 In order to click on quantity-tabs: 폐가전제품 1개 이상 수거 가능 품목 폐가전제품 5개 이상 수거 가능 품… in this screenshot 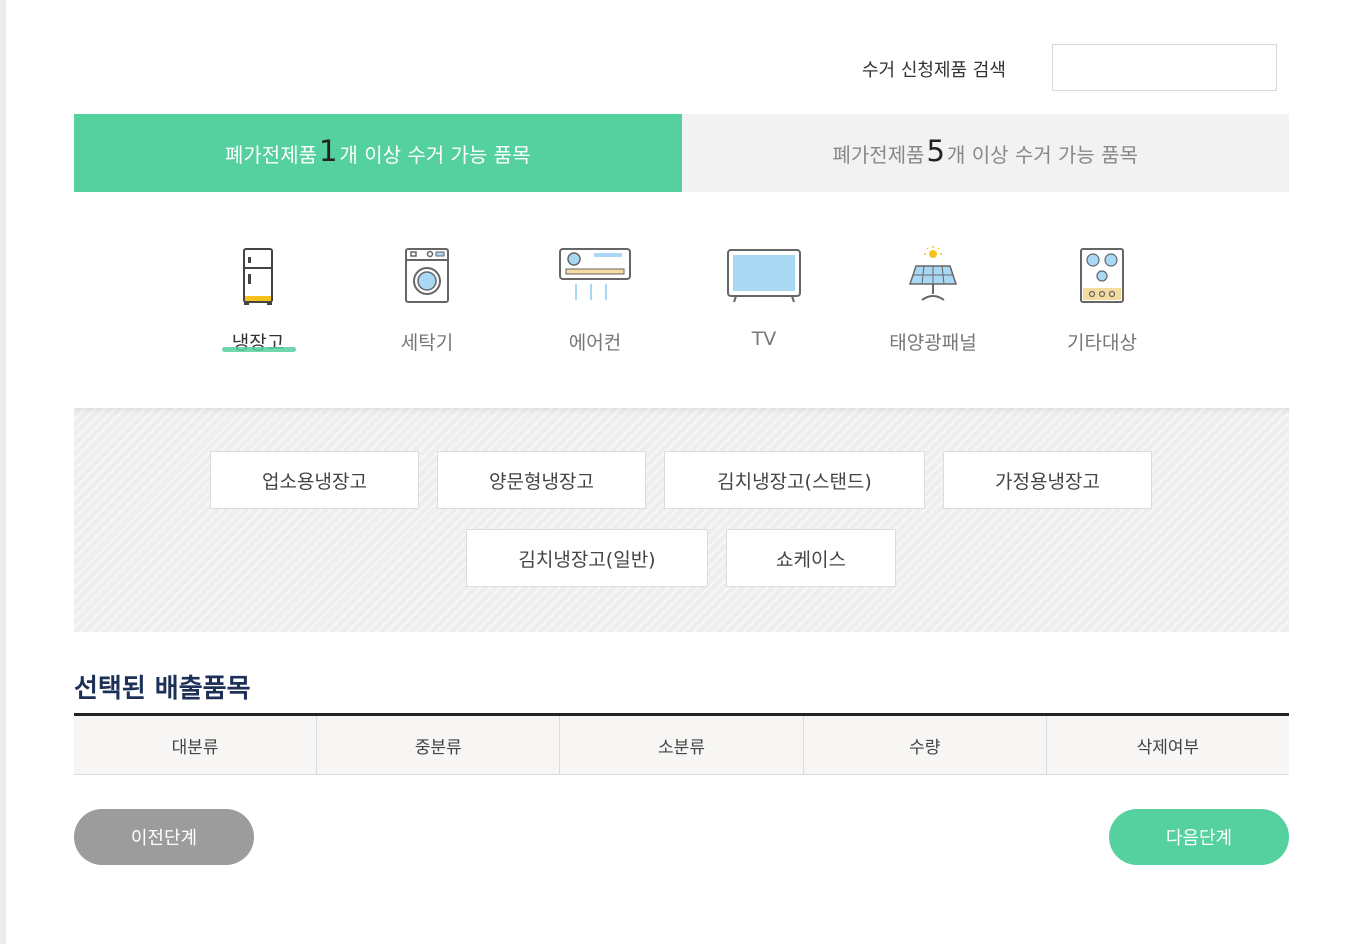, I will do `click(681, 153)`.